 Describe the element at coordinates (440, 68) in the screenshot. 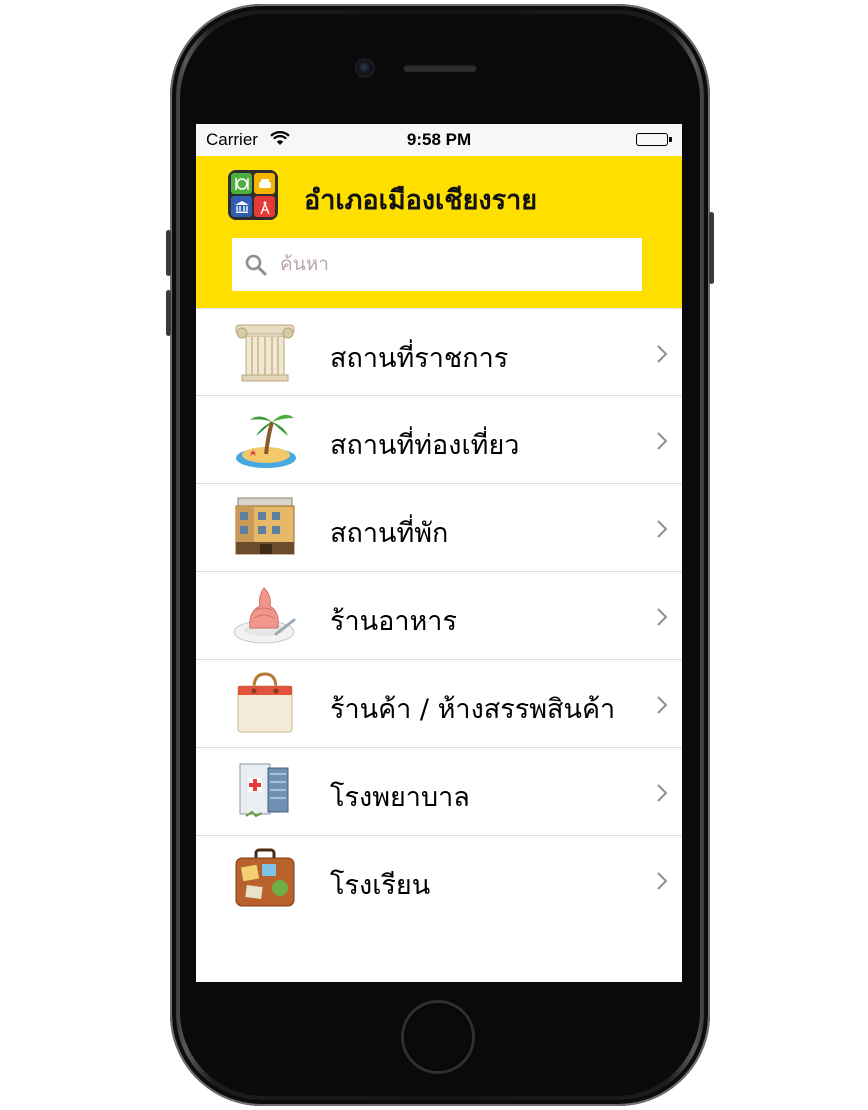

I see `earpiece-speaker` at that location.